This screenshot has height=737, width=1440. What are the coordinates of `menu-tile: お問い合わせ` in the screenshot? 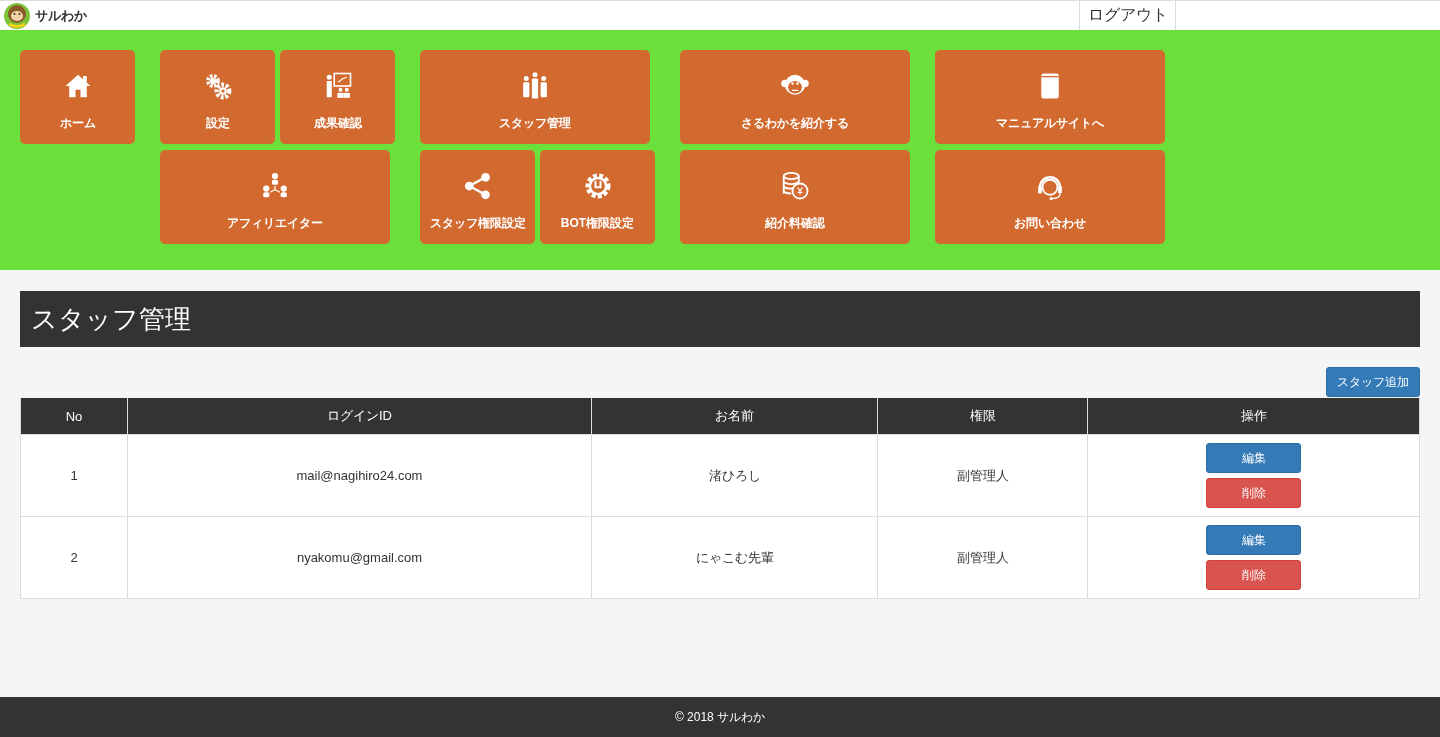 It's located at (1050, 197).